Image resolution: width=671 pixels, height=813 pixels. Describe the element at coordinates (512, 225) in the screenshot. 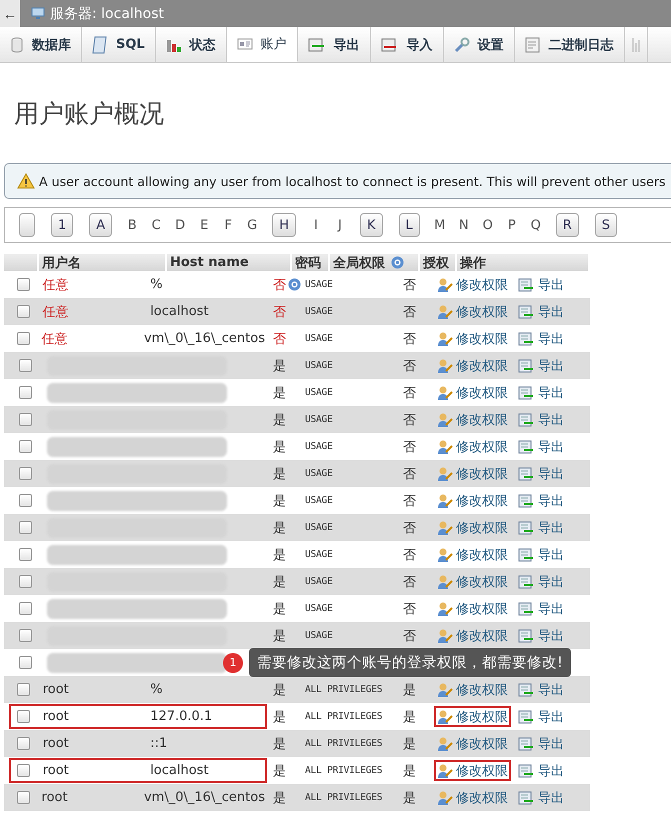

I see `initial-filter: P` at that location.